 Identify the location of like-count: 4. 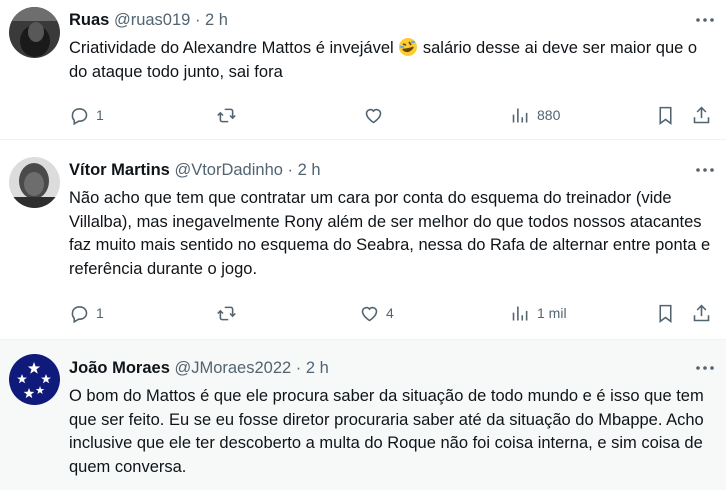
(390, 313).